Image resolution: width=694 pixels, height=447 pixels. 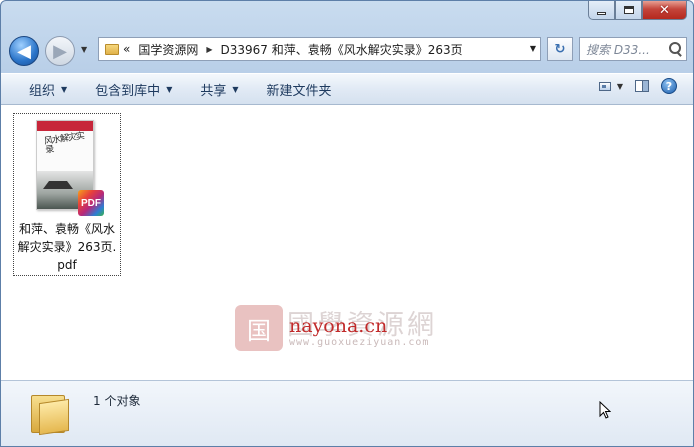 I want to click on refresh-button: ↻, so click(x=560, y=49).